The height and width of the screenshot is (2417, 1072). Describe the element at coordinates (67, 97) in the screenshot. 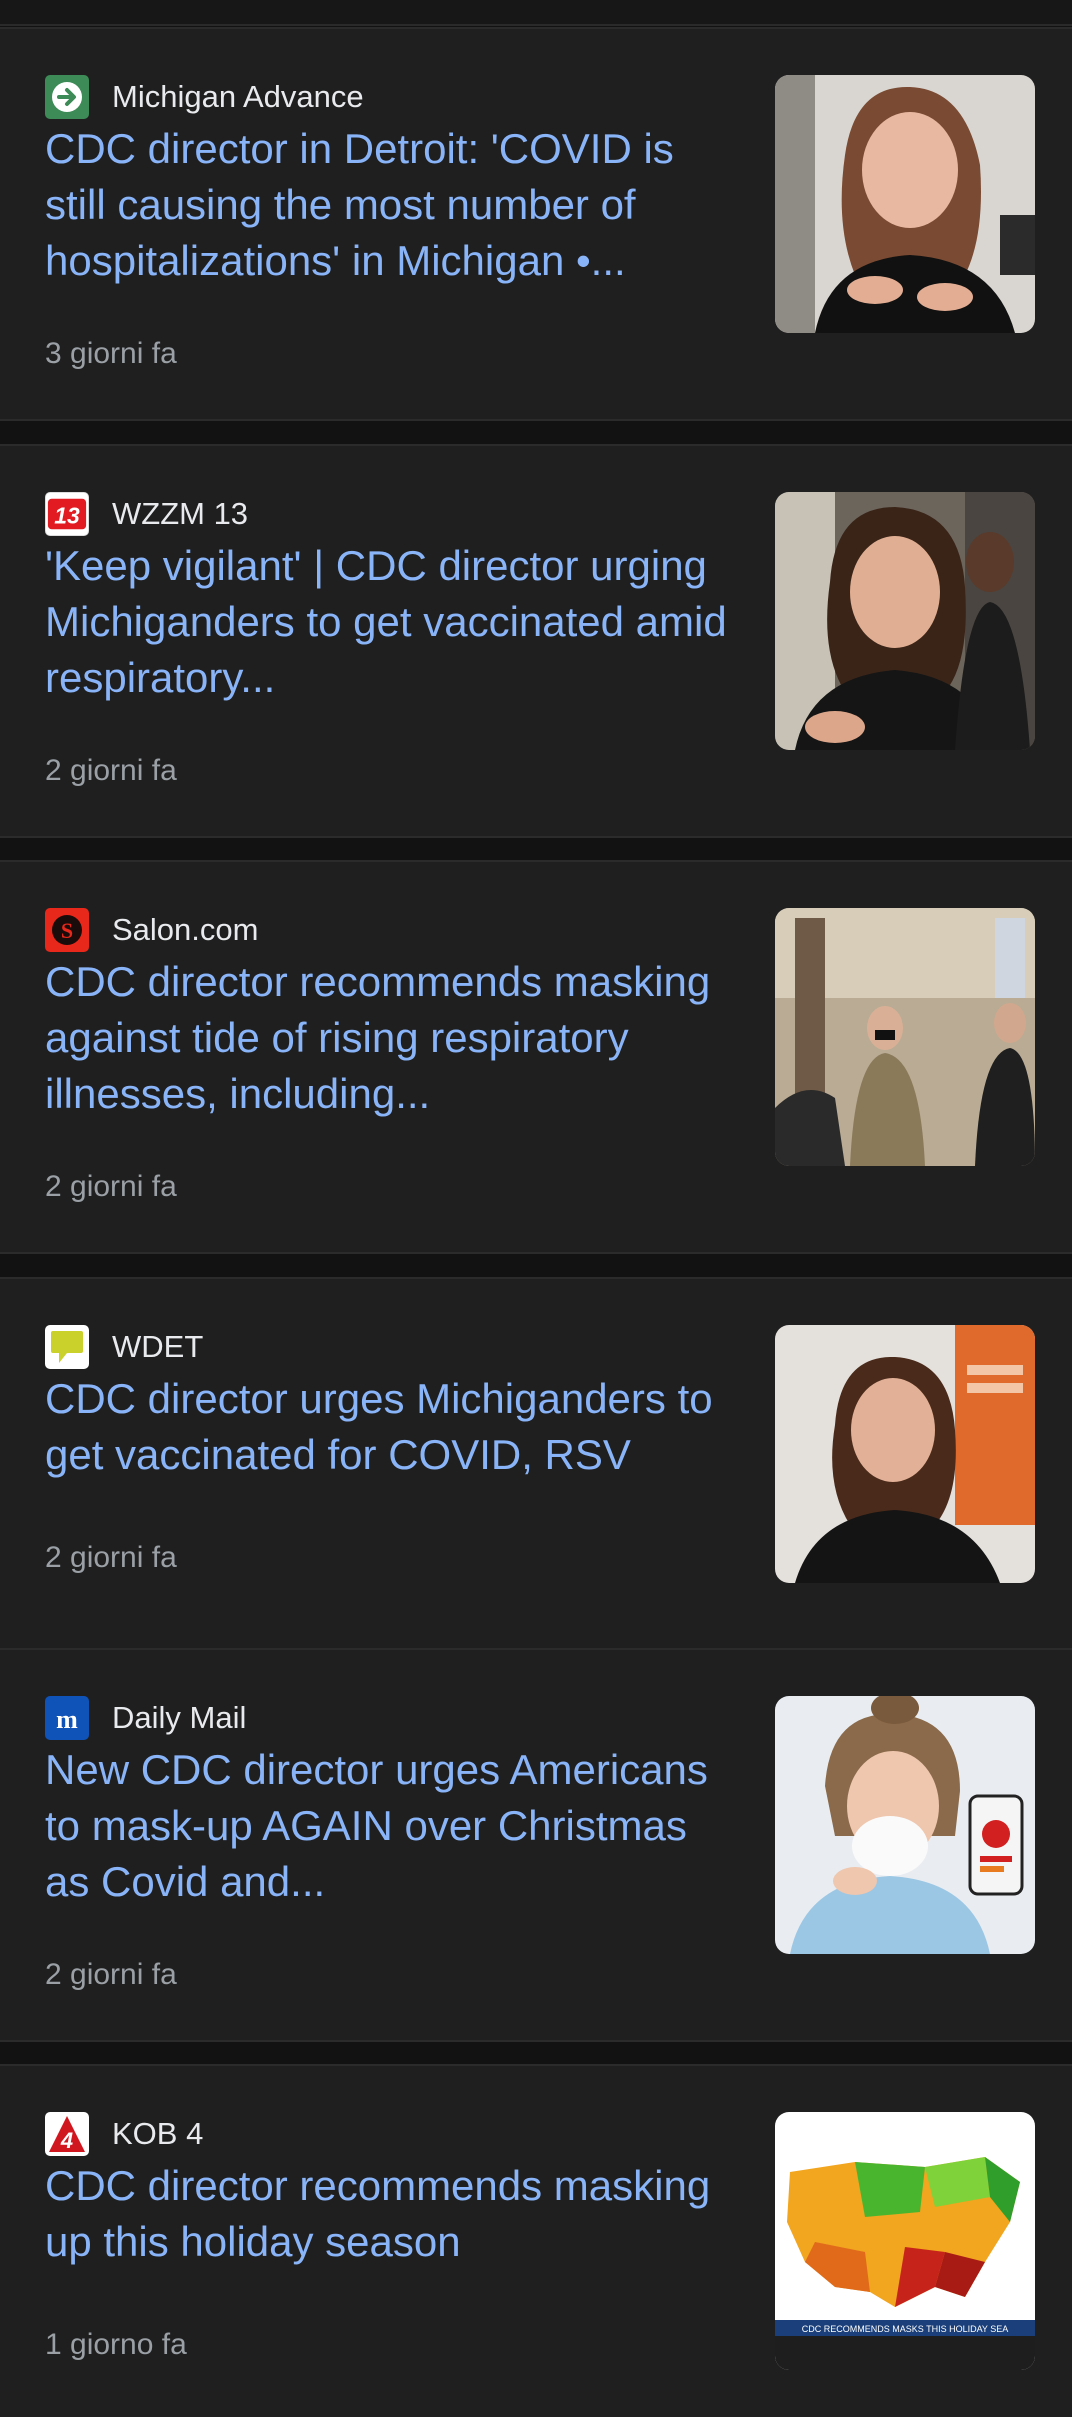

I see `arrow-right-icon` at that location.